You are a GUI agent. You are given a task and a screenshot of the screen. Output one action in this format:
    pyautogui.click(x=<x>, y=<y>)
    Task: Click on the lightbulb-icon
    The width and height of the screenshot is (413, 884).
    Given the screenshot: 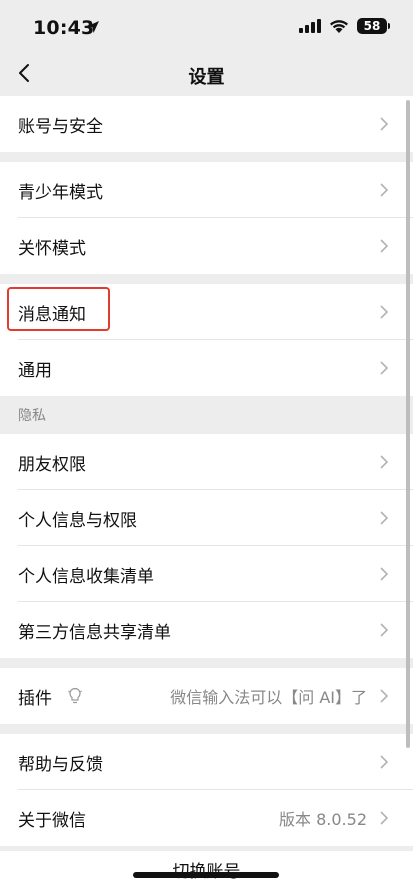 What is the action you would take?
    pyautogui.click(x=75, y=695)
    